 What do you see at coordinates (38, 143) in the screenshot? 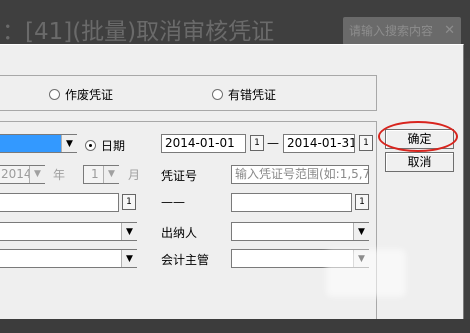
I see `period-select: ▼` at bounding box center [38, 143].